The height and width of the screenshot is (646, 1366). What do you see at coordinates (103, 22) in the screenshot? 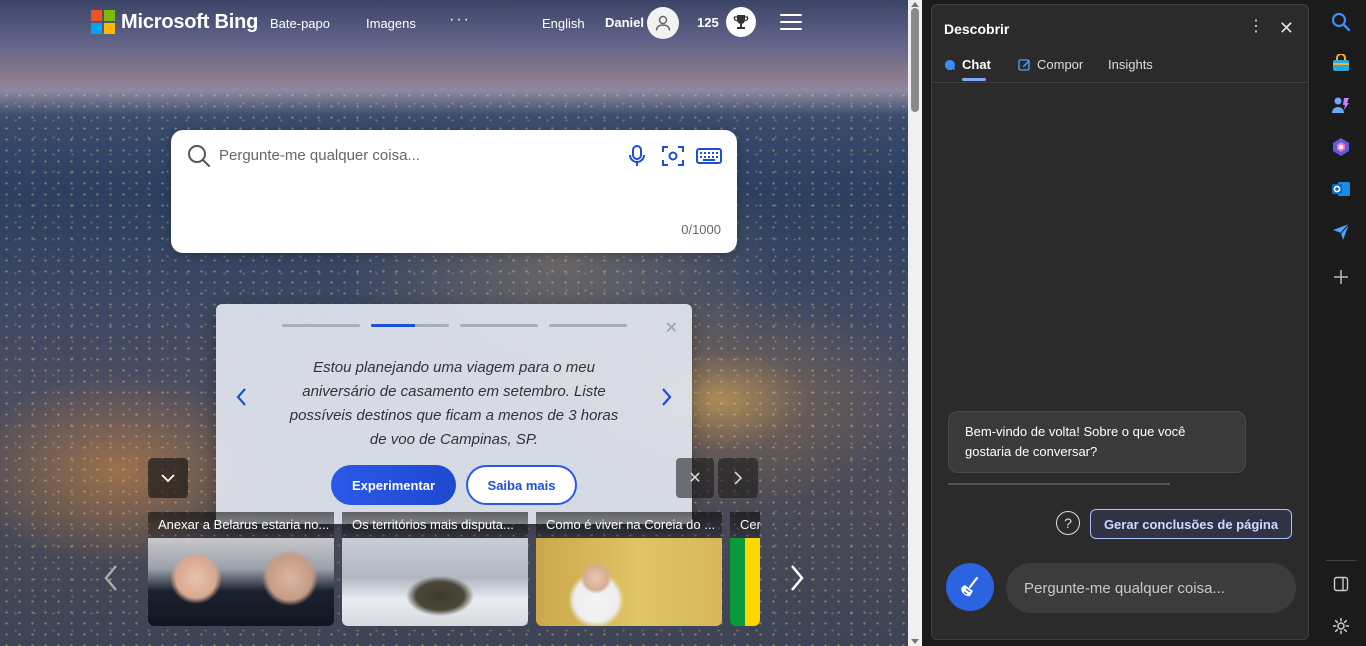
I see `microsoft-logo-icon` at bounding box center [103, 22].